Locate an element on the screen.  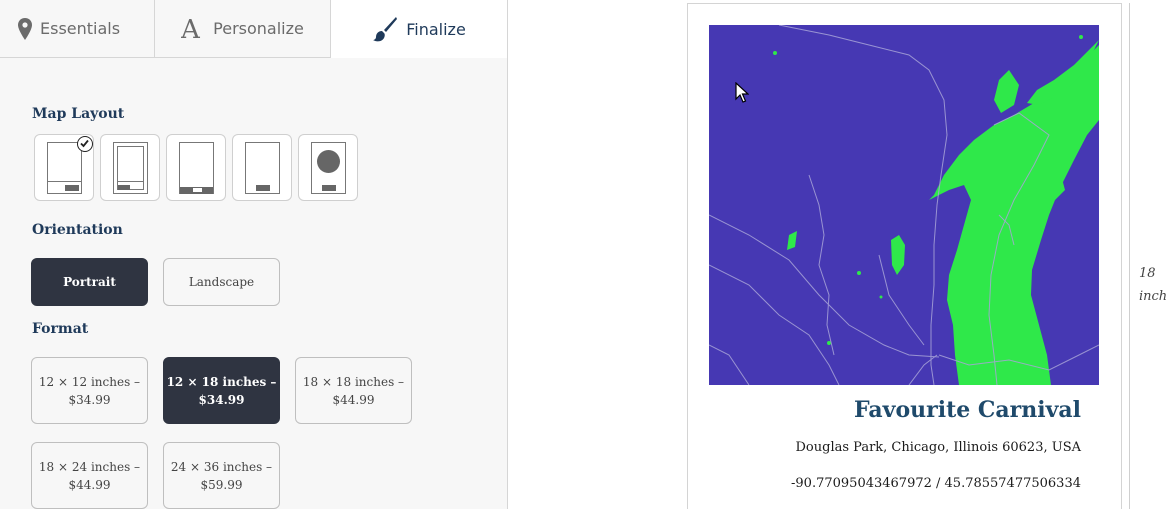
tab-finalize: Finalize is located at coordinates (419, 29).